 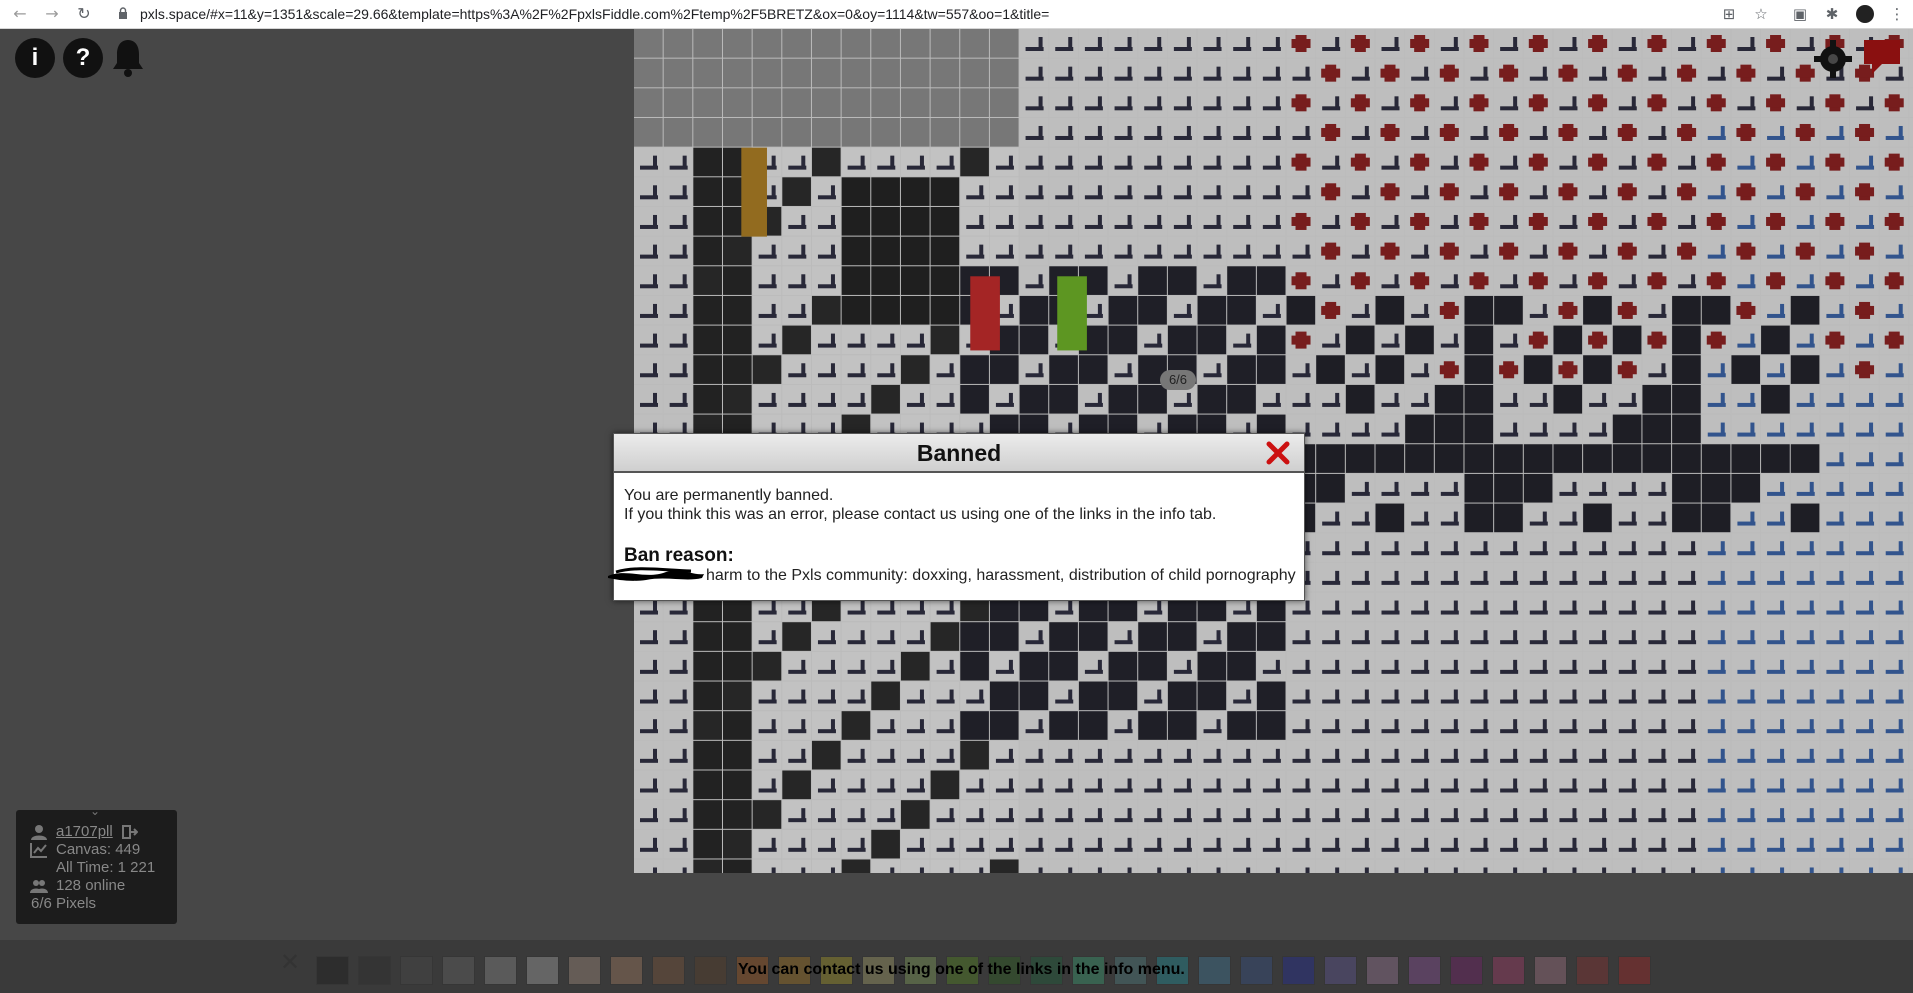 What do you see at coordinates (1833, 59) in the screenshot?
I see `gear-icon` at bounding box center [1833, 59].